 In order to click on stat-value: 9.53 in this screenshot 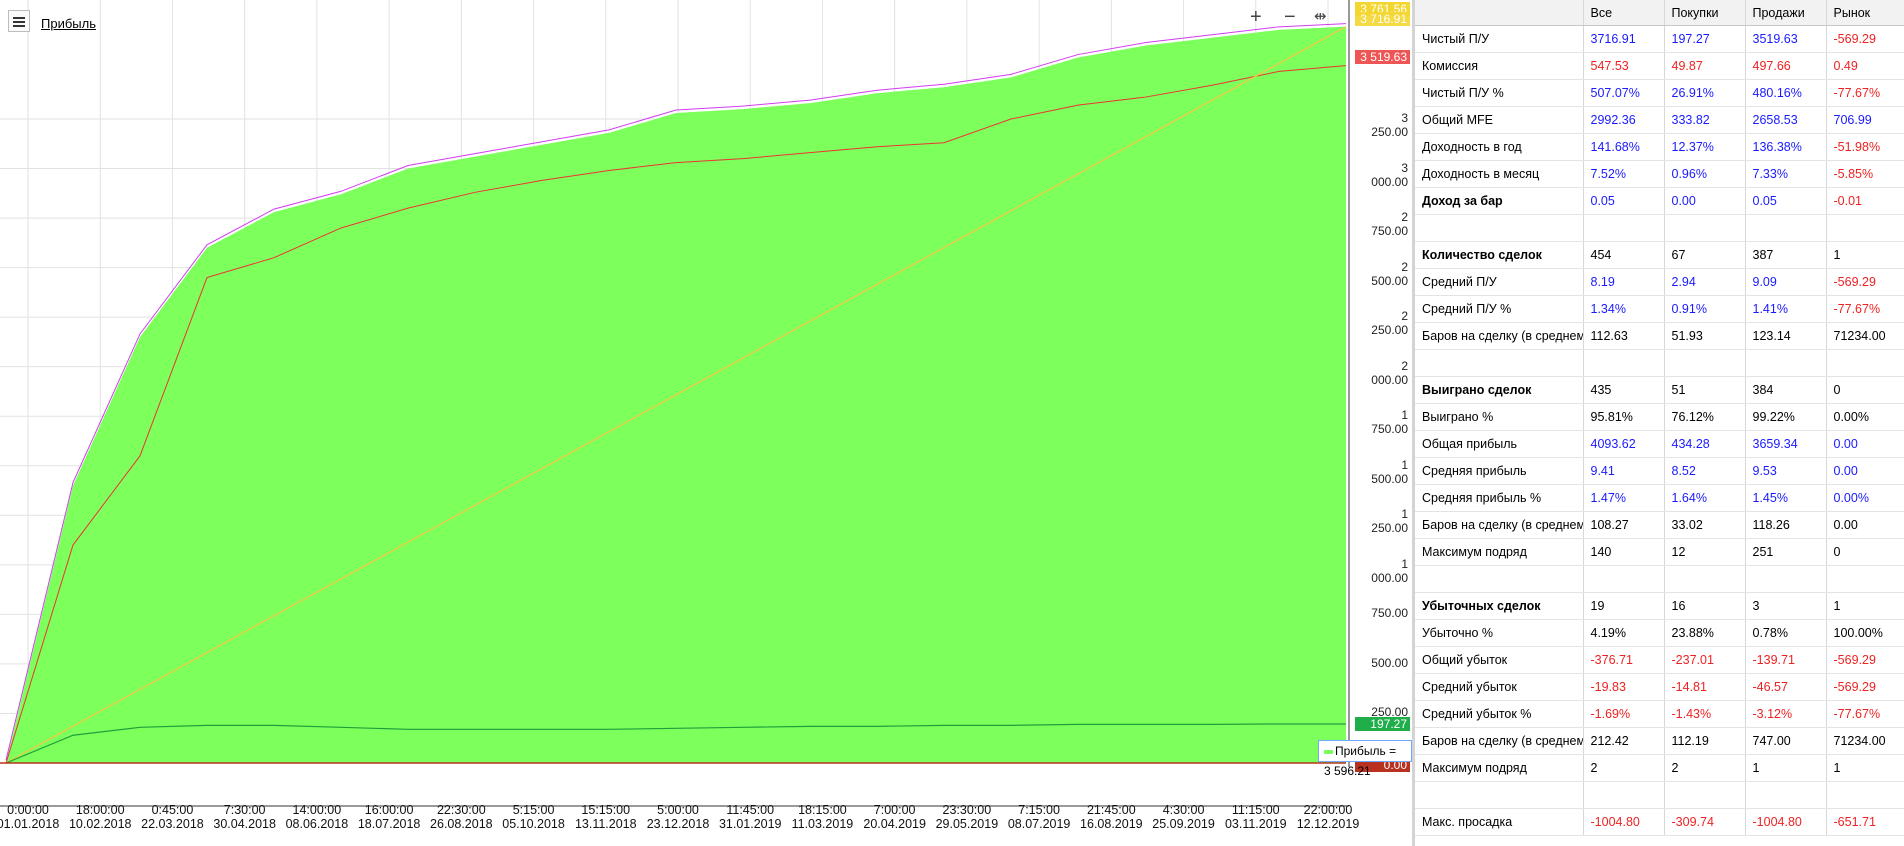, I will do `click(1786, 471)`.